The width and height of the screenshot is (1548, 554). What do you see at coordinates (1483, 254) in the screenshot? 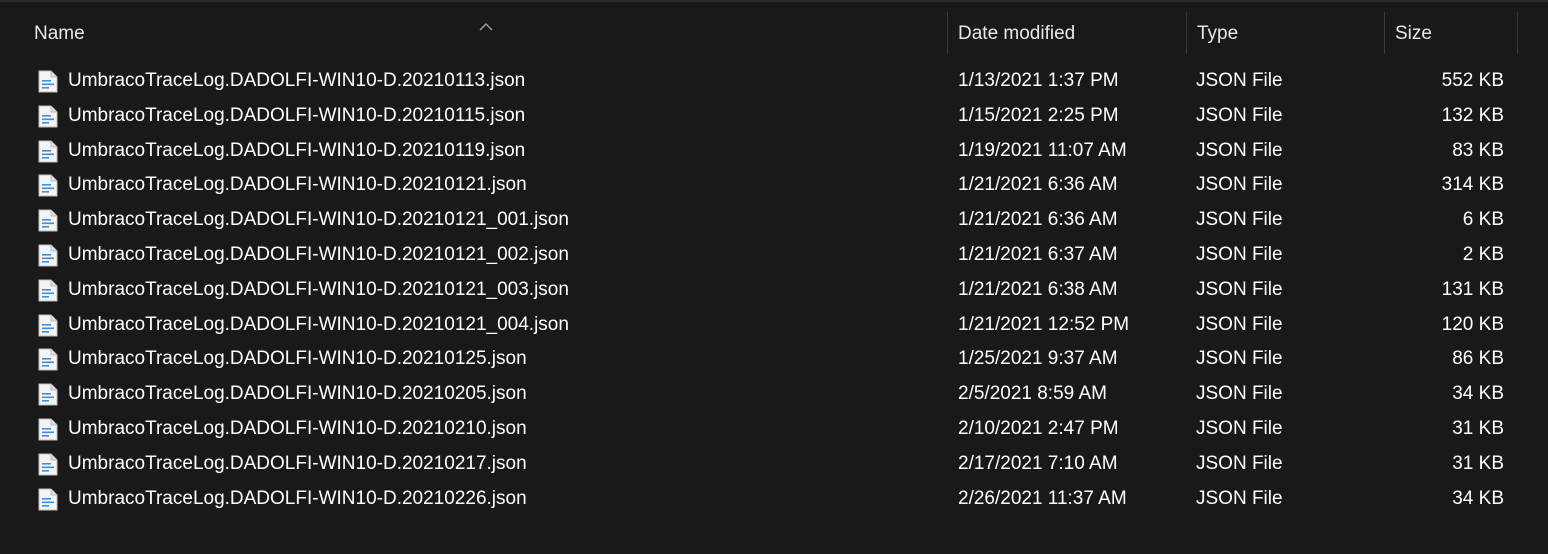
I see `file-size: 2 KB` at bounding box center [1483, 254].